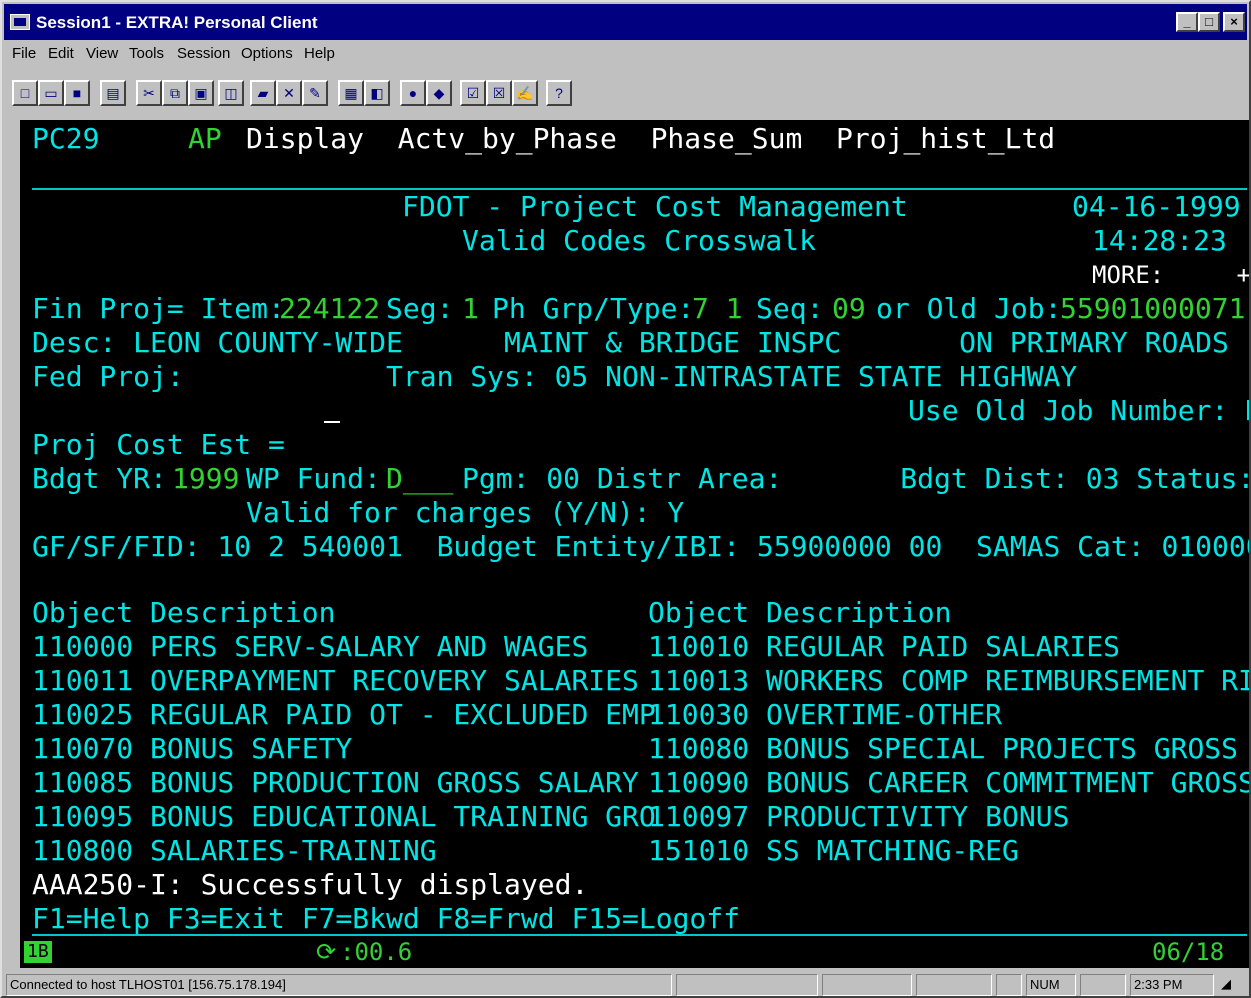 The width and height of the screenshot is (1251, 998). Describe the element at coordinates (289, 93) in the screenshot. I see `tools-icon: ✕` at that location.